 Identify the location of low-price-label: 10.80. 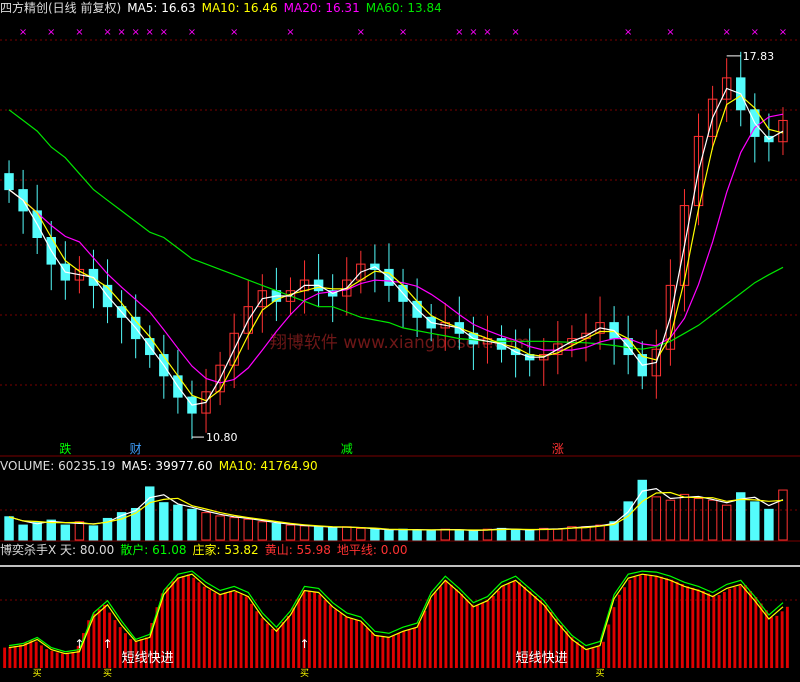
(222, 437).